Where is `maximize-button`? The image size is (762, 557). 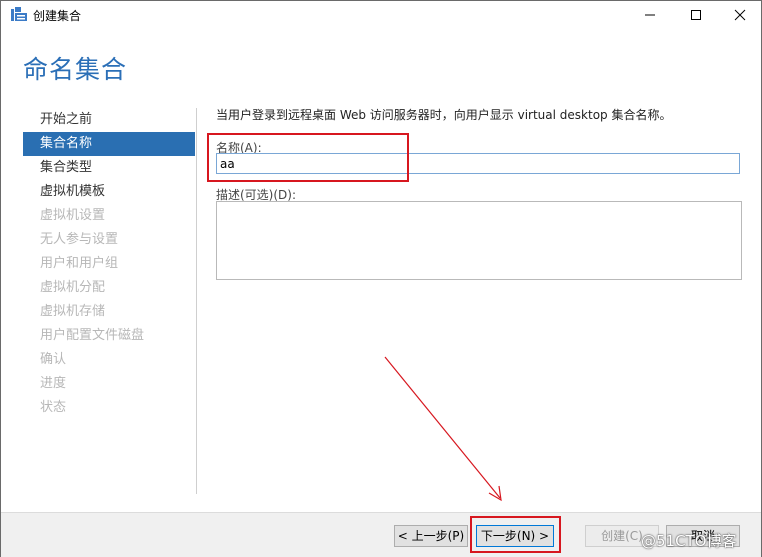 maximize-button is located at coordinates (696, 14).